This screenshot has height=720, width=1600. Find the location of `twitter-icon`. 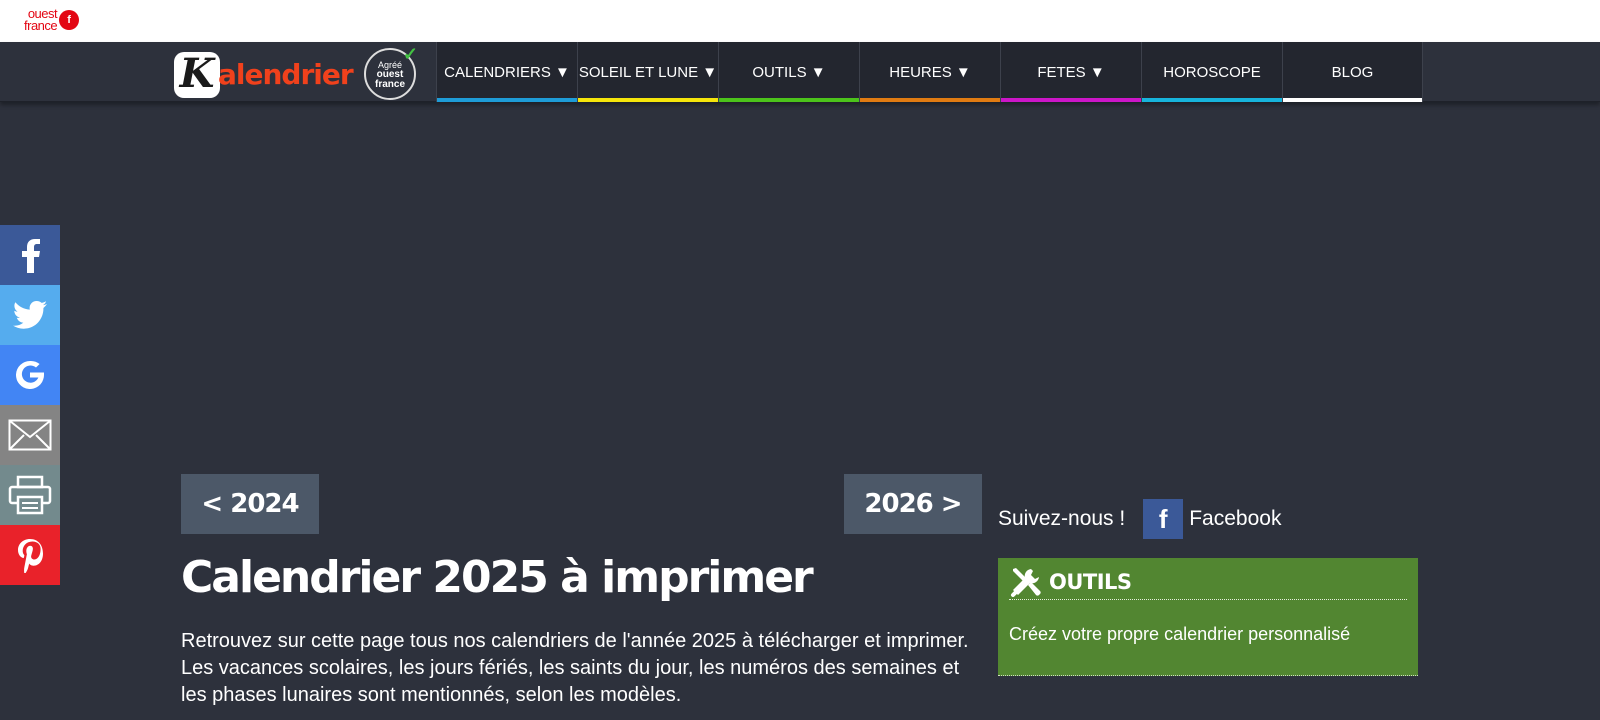

twitter-icon is located at coordinates (30, 315).